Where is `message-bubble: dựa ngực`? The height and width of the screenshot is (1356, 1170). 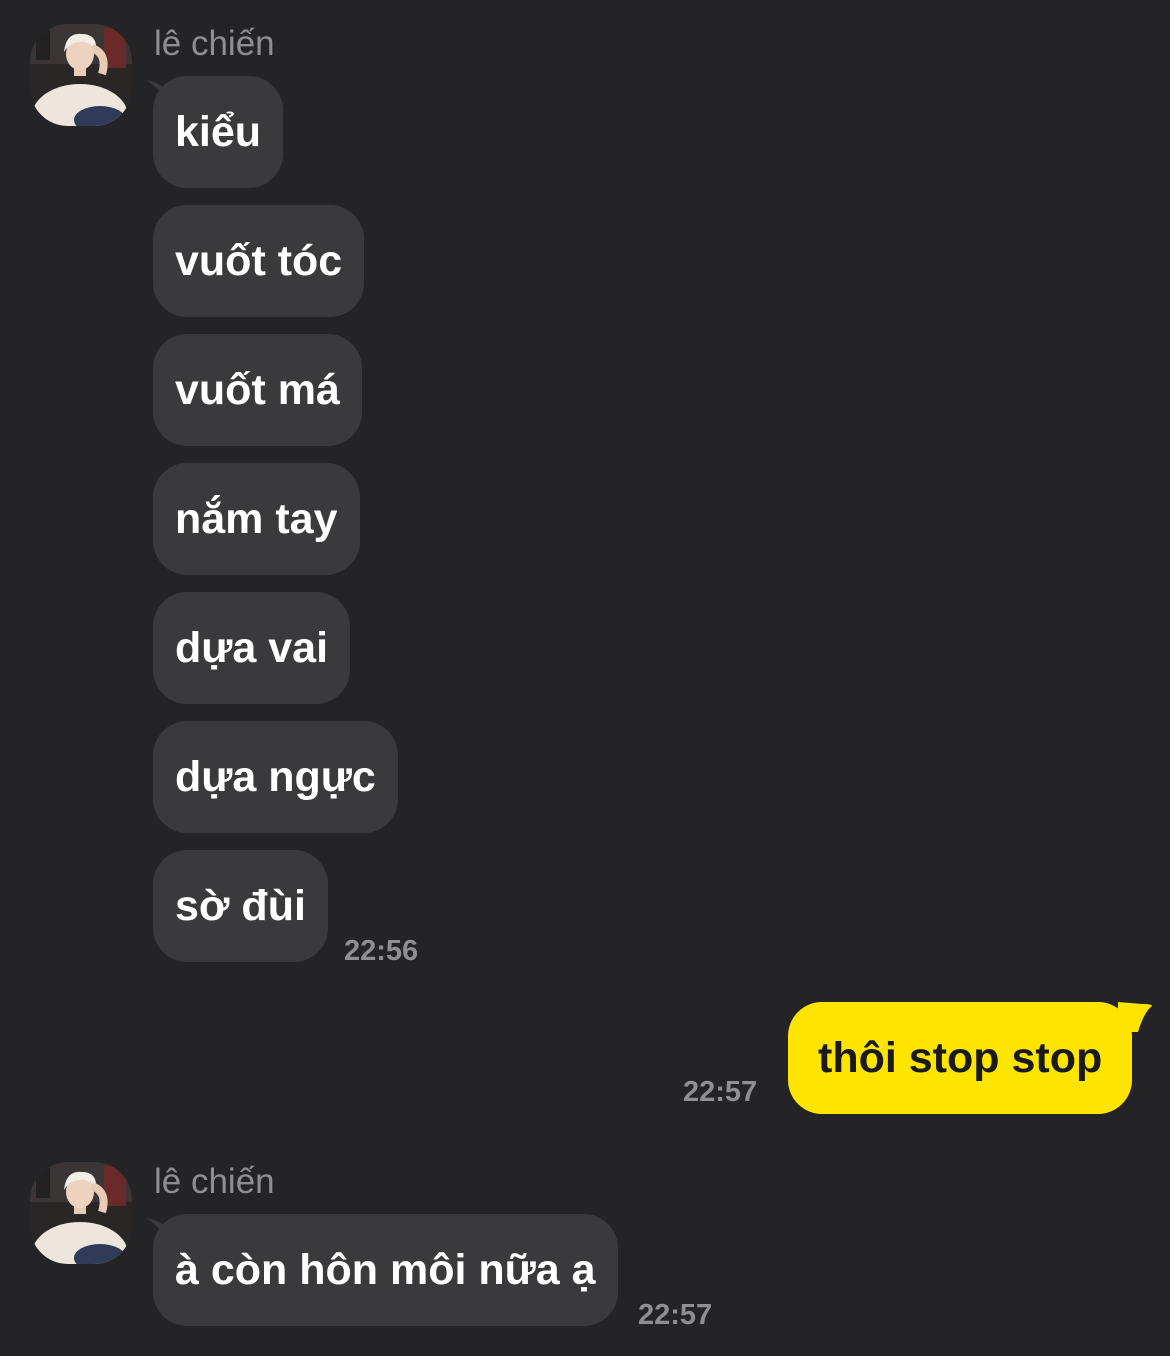
message-bubble: dựa ngực is located at coordinates (275, 777).